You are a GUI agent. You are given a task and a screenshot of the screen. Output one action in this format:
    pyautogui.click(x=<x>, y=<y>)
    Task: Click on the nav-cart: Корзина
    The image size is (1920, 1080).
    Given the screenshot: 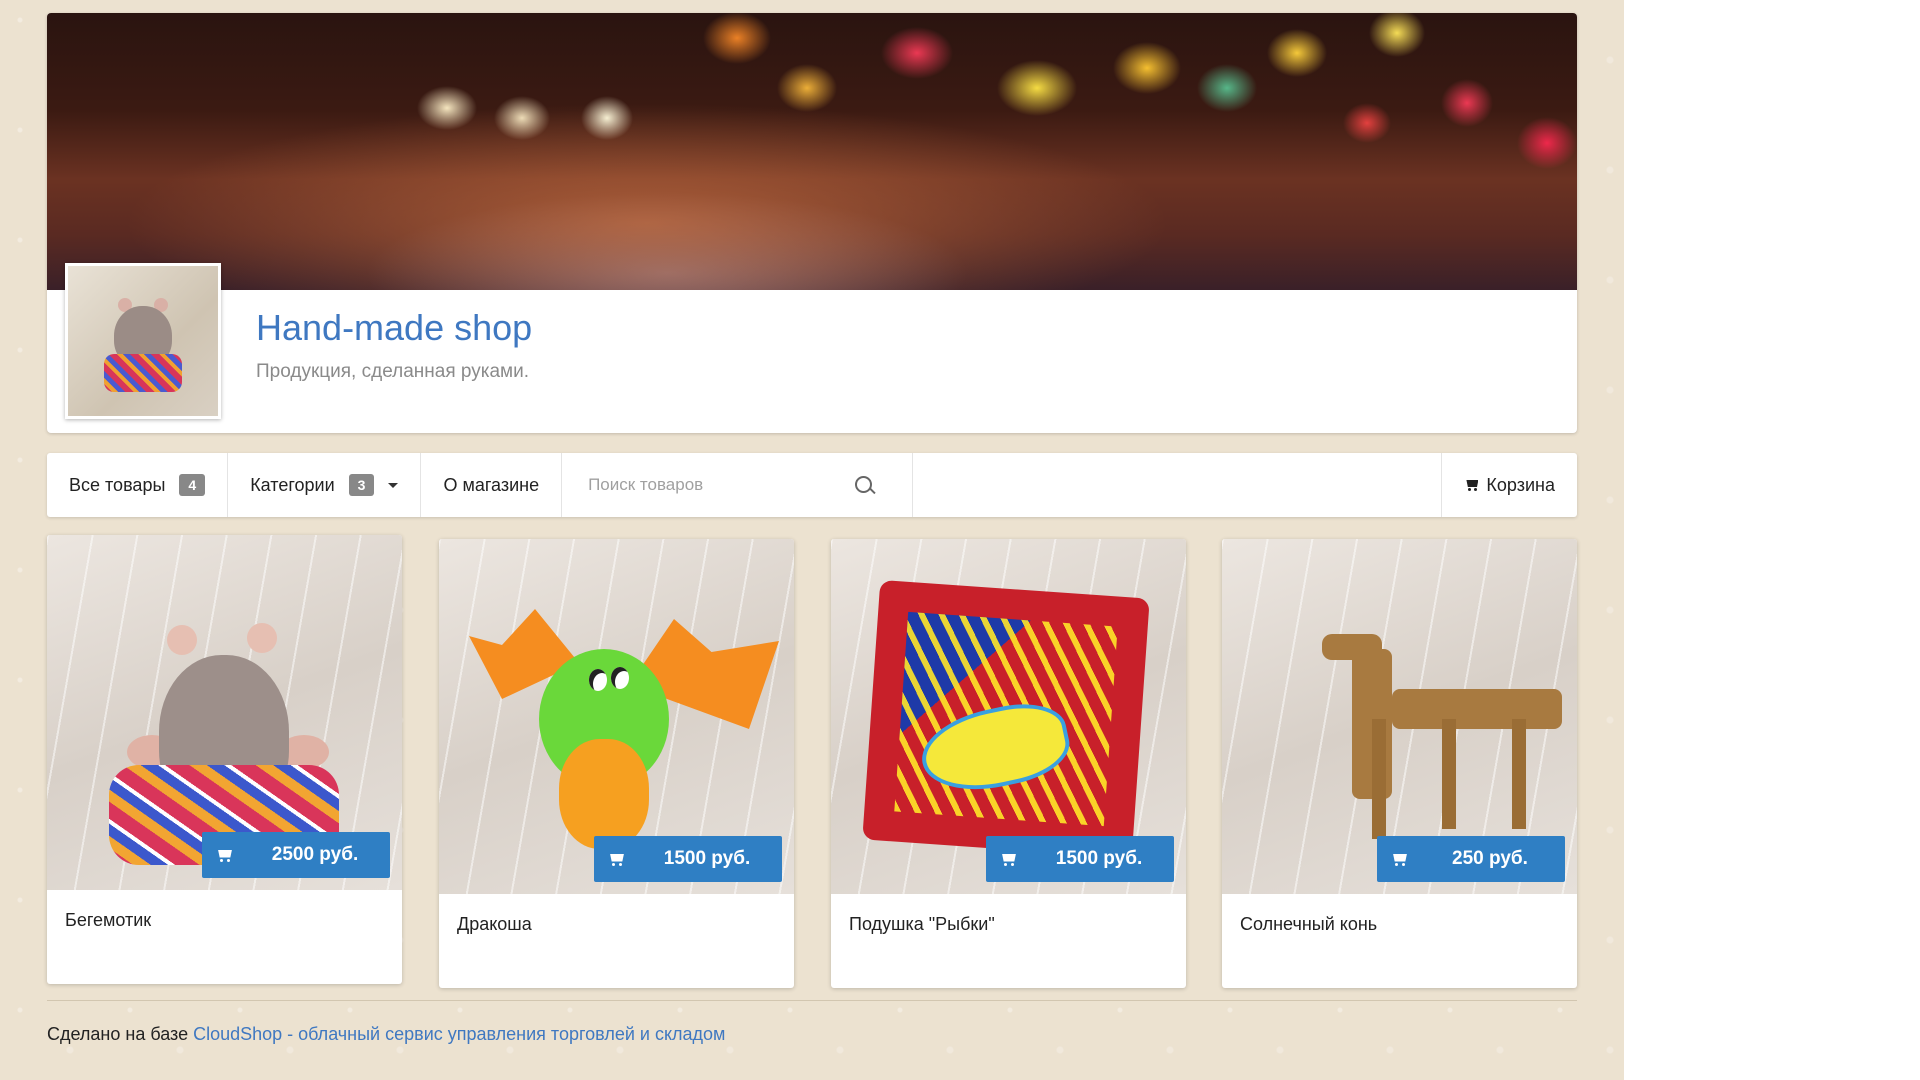 What is the action you would take?
    pyautogui.click(x=1509, y=485)
    